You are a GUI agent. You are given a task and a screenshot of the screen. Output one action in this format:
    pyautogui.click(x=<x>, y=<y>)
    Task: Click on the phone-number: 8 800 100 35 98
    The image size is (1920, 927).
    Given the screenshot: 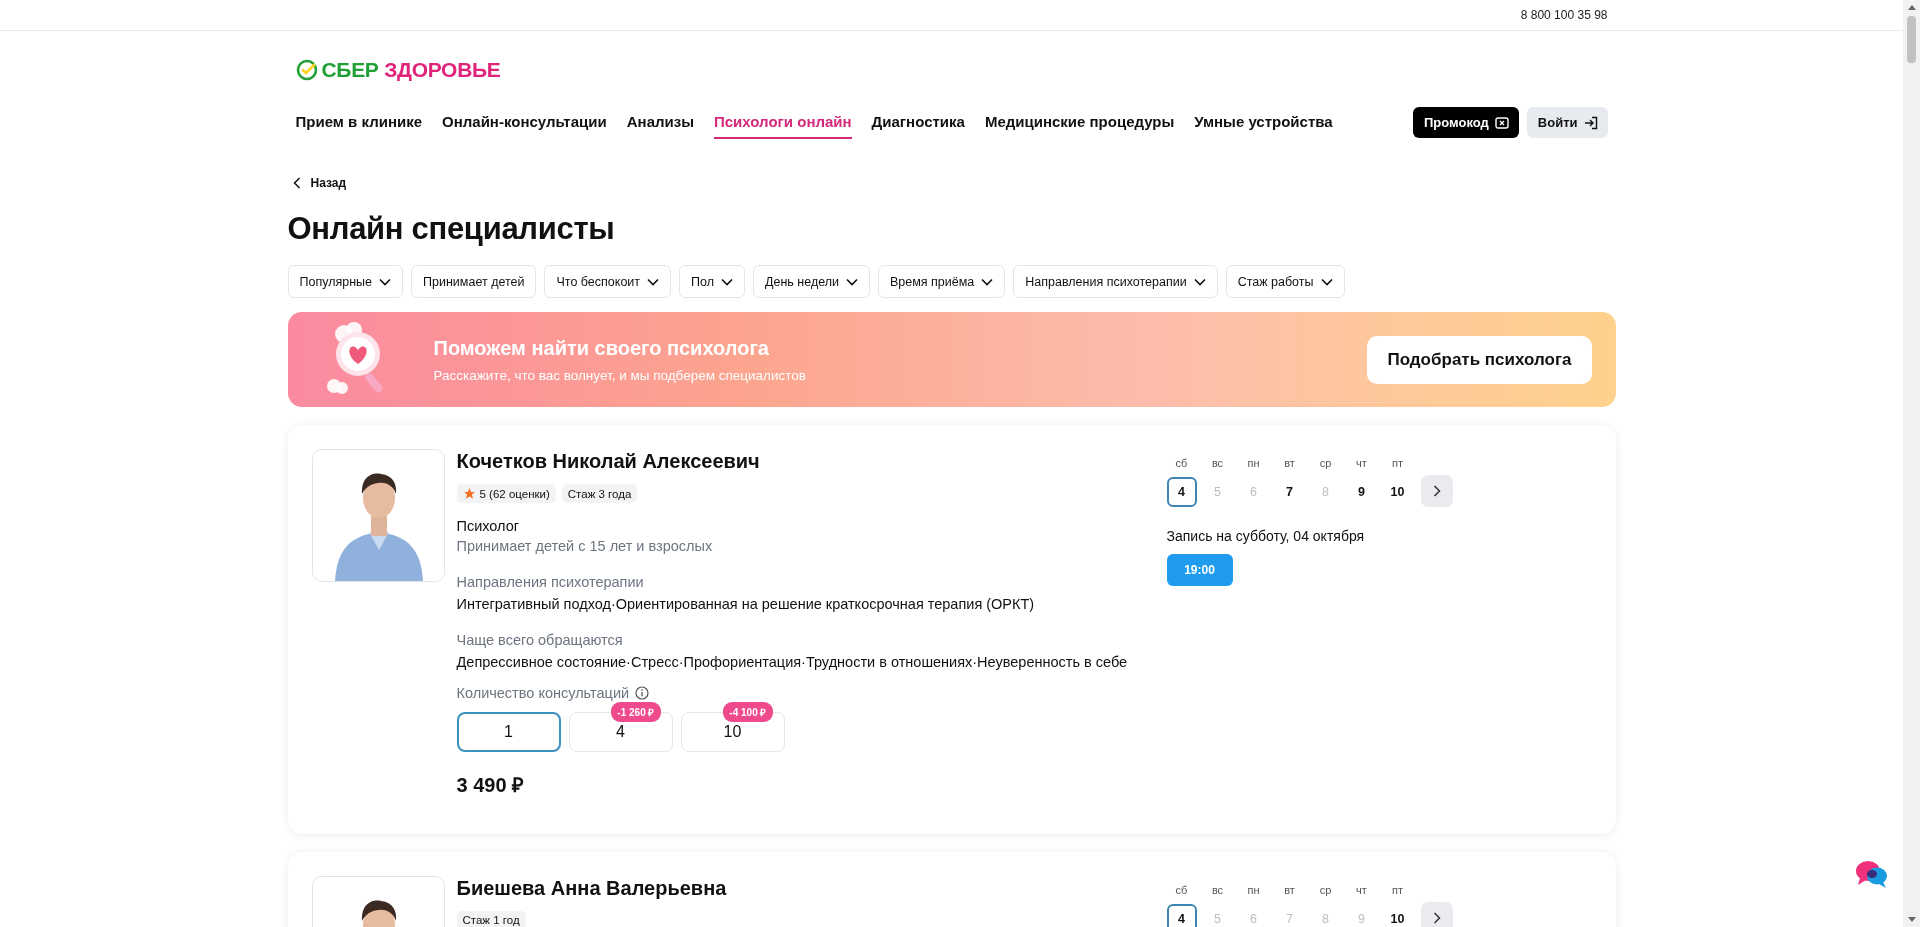 What is the action you would take?
    pyautogui.click(x=1564, y=15)
    